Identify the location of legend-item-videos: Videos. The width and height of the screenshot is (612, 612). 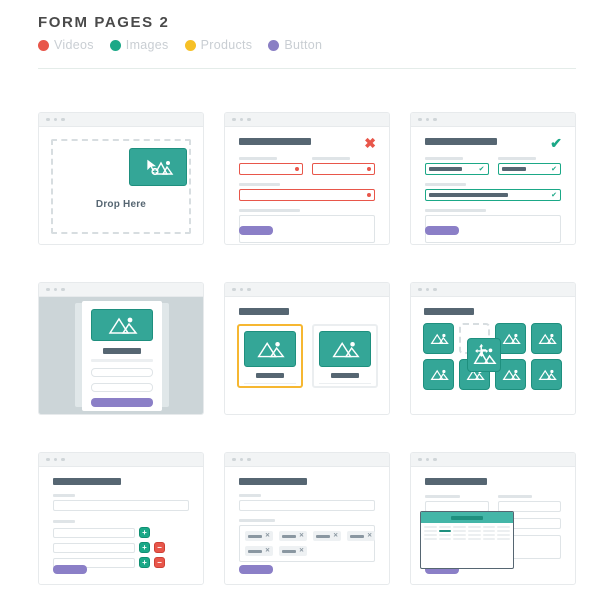
(66, 45).